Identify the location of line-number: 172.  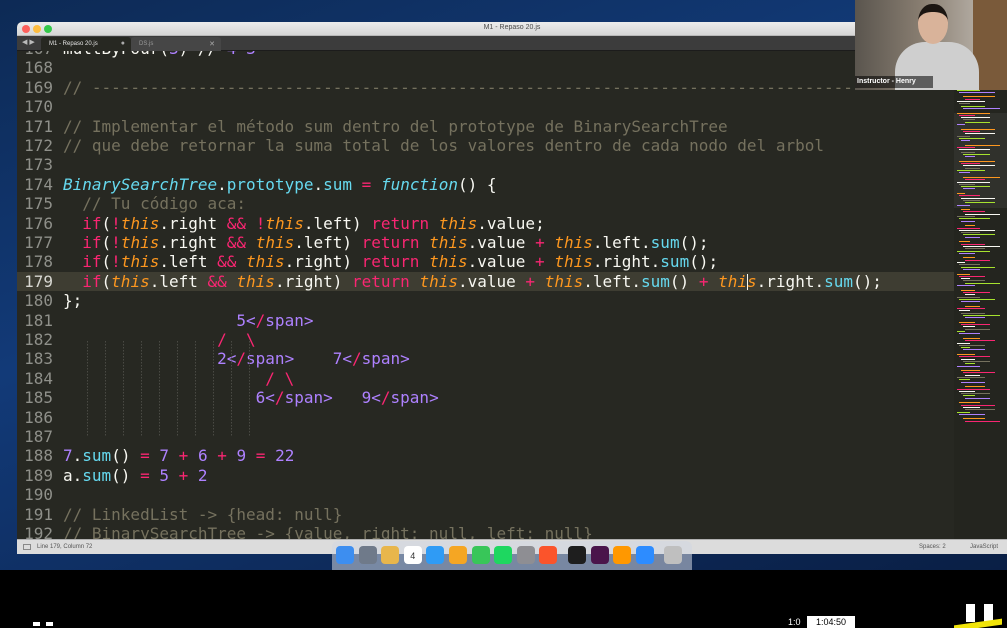
(38, 145).